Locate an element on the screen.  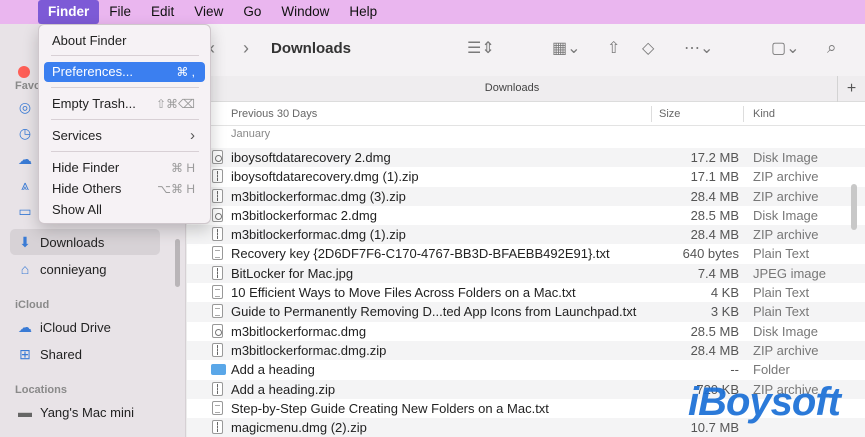
search-icon: ⌕ is located at coordinates (832, 48).